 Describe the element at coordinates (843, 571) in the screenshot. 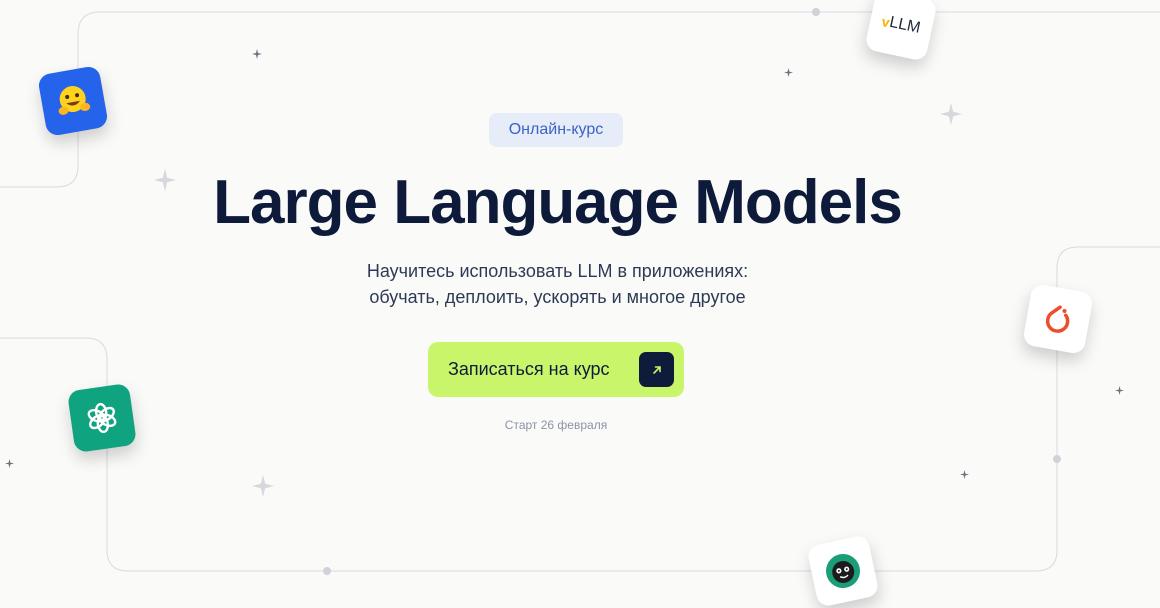

I see `sloth-logo-icon` at that location.